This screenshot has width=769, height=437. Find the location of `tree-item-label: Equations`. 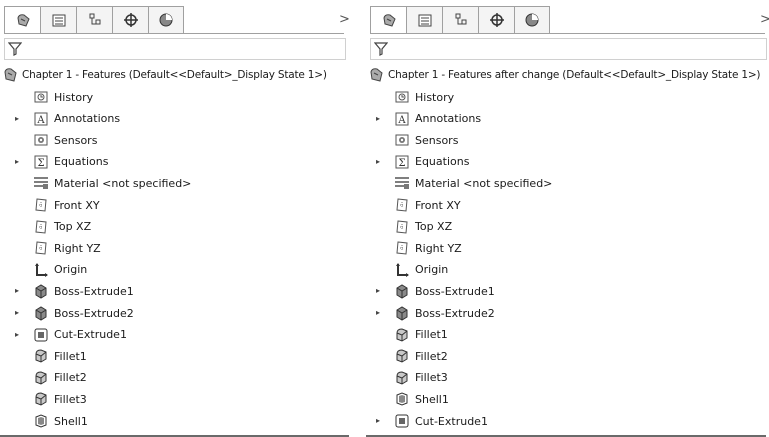

tree-item-label: Equations is located at coordinates (442, 162).